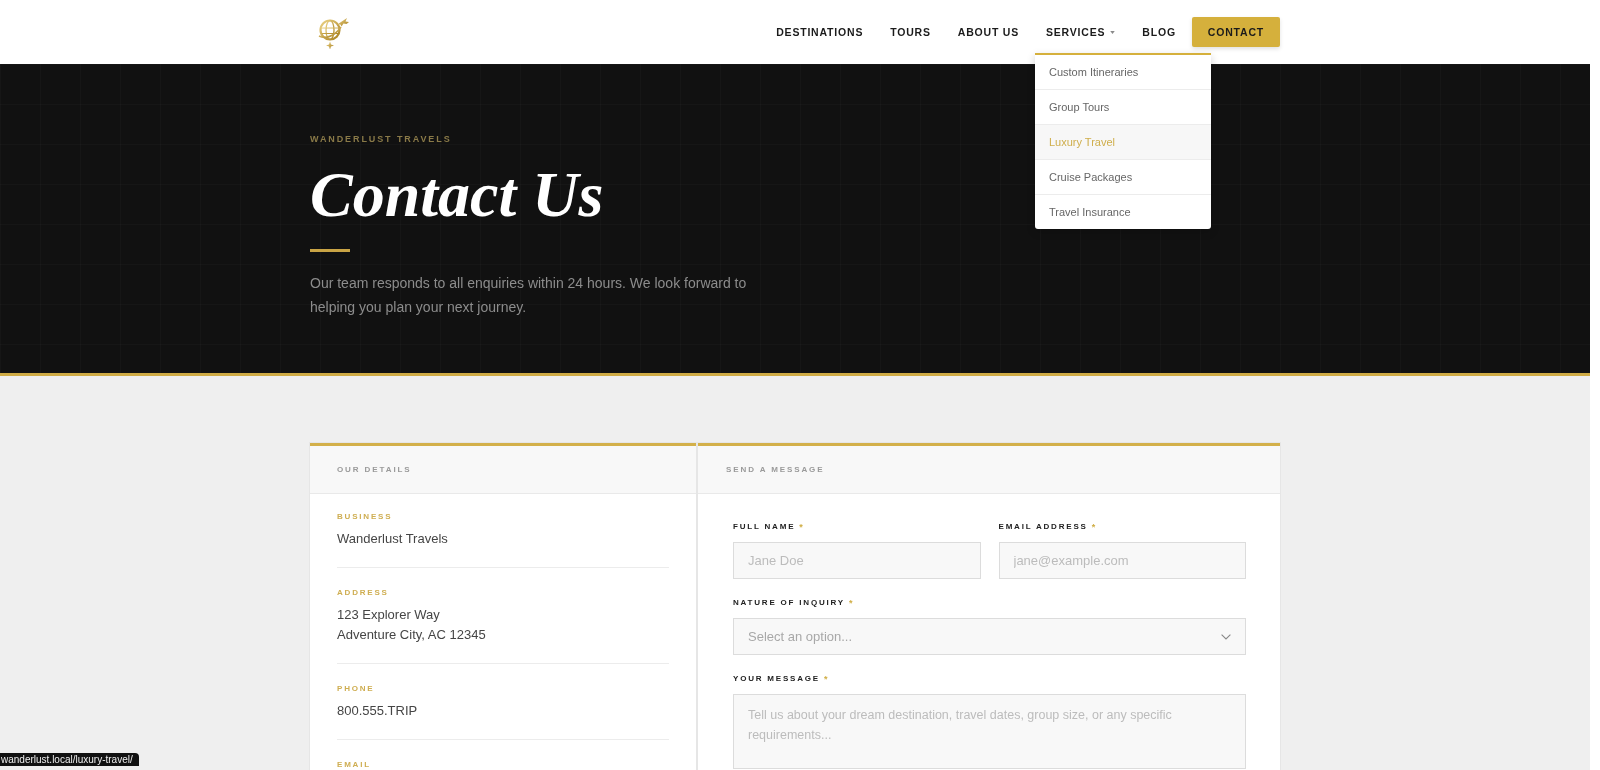  Describe the element at coordinates (1123, 212) in the screenshot. I see `dropdown-item: Travel Insurance` at that location.